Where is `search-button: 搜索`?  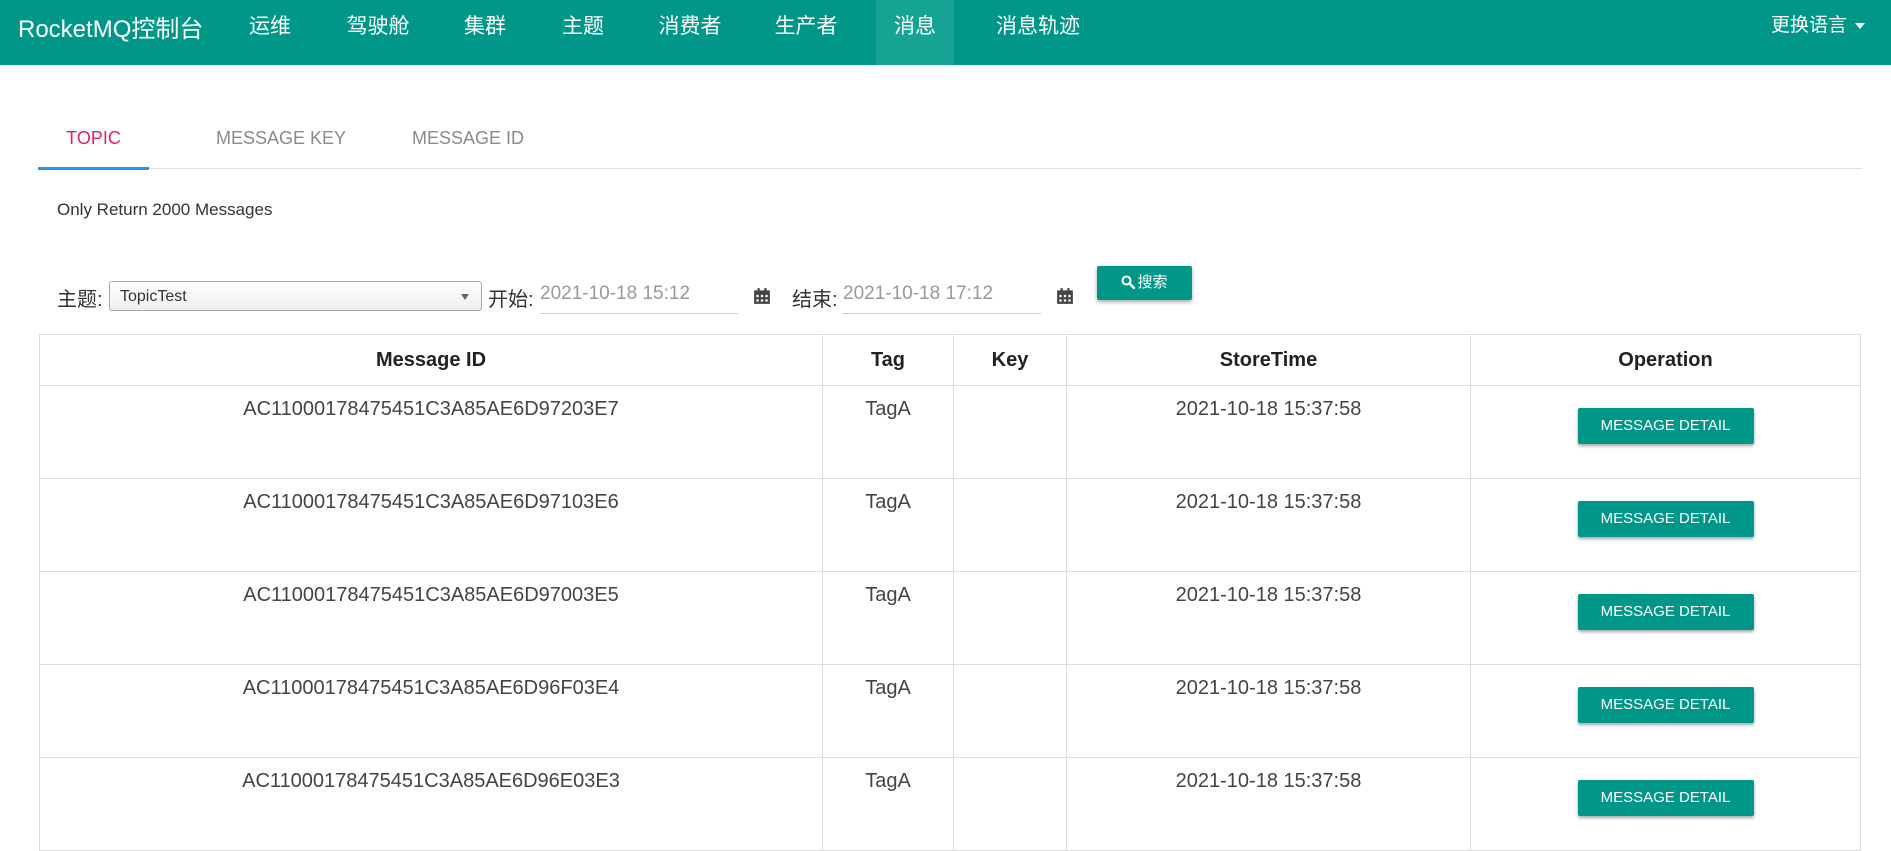 search-button: 搜索 is located at coordinates (1144, 283).